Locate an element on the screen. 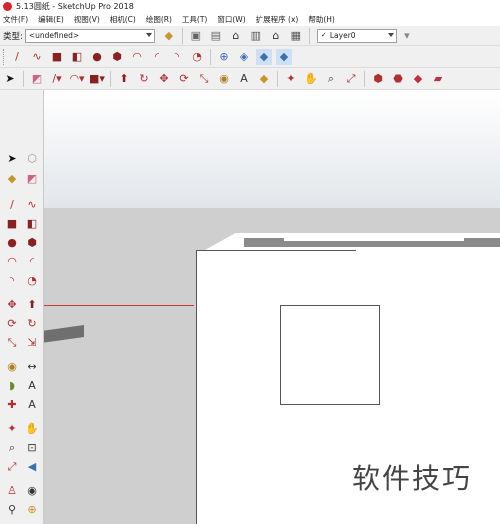 This screenshot has height=524, width=500. menu-extensions: 扩展程序 (x) is located at coordinates (277, 19).